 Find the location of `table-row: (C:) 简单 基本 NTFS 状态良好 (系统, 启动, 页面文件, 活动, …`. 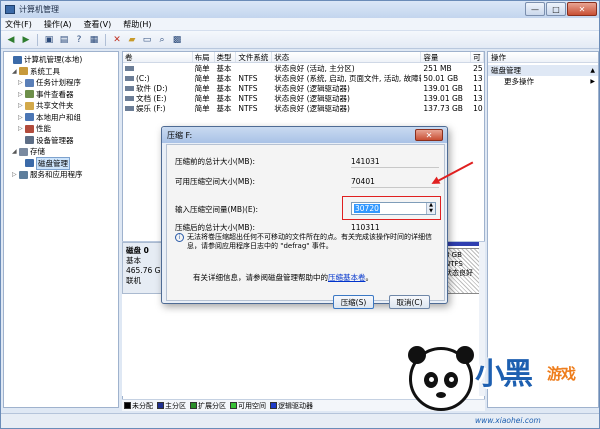

table-row: (C:) 简单 基本 NTFS 状态良好 (系统, 启动, 页面文件, 活动, … is located at coordinates (303, 78).